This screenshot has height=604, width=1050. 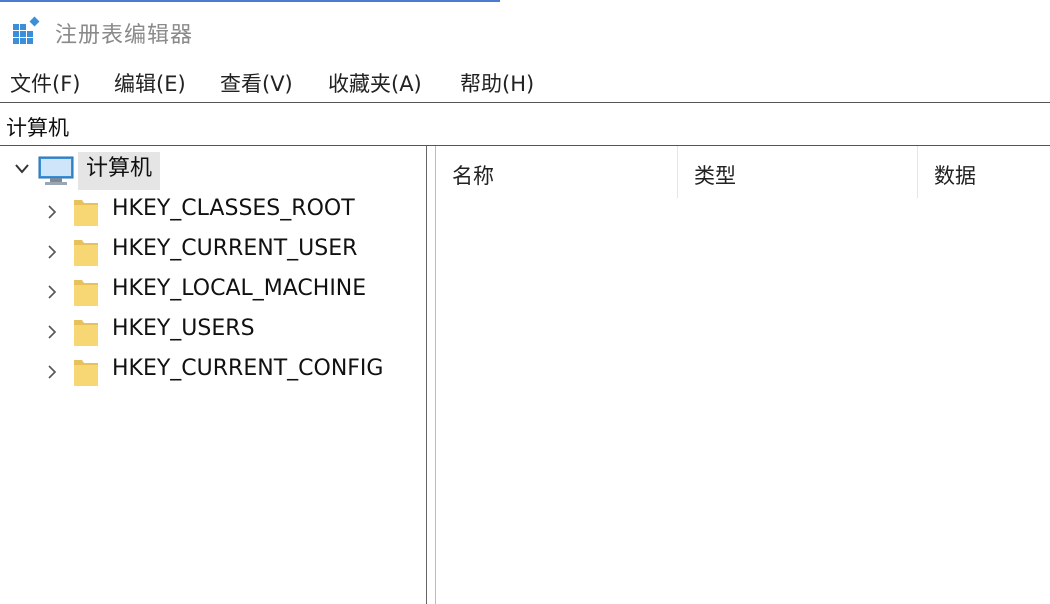 What do you see at coordinates (45, 83) in the screenshot?
I see `menu-file: 文件(F)` at bounding box center [45, 83].